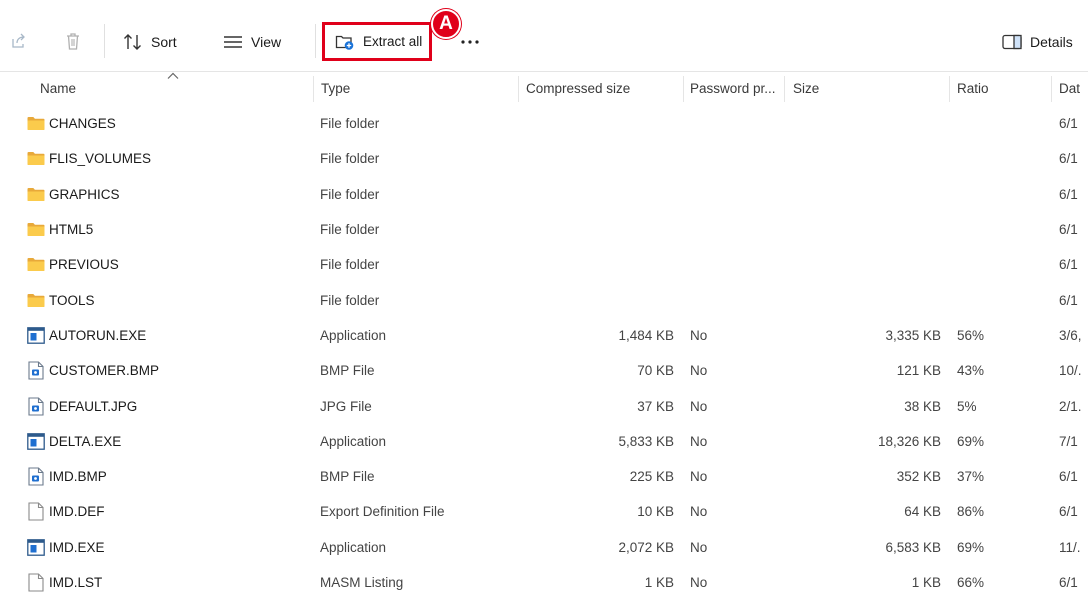 This screenshot has width=1088, height=609. Describe the element at coordinates (909, 441) in the screenshot. I see `file-size: 18,326 KB` at that location.